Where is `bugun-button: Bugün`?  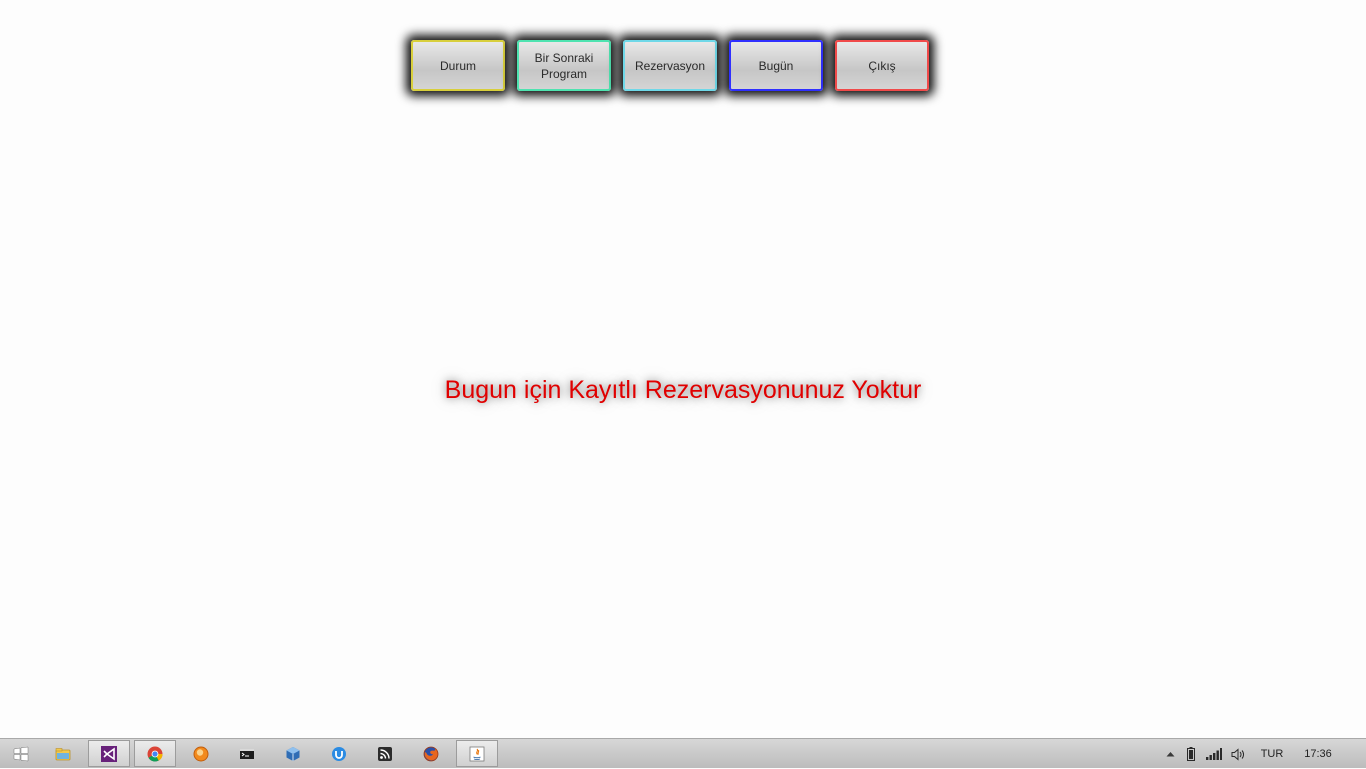 bugun-button: Bugün is located at coordinates (776, 65).